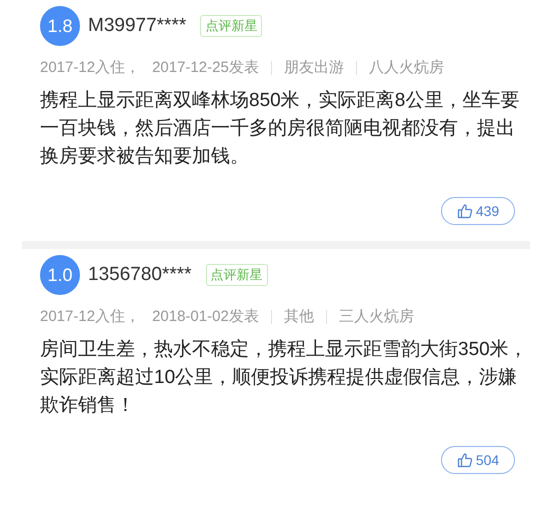 The height and width of the screenshot is (507, 554). What do you see at coordinates (478, 460) in the screenshot?
I see `like-button: 504` at bounding box center [478, 460].